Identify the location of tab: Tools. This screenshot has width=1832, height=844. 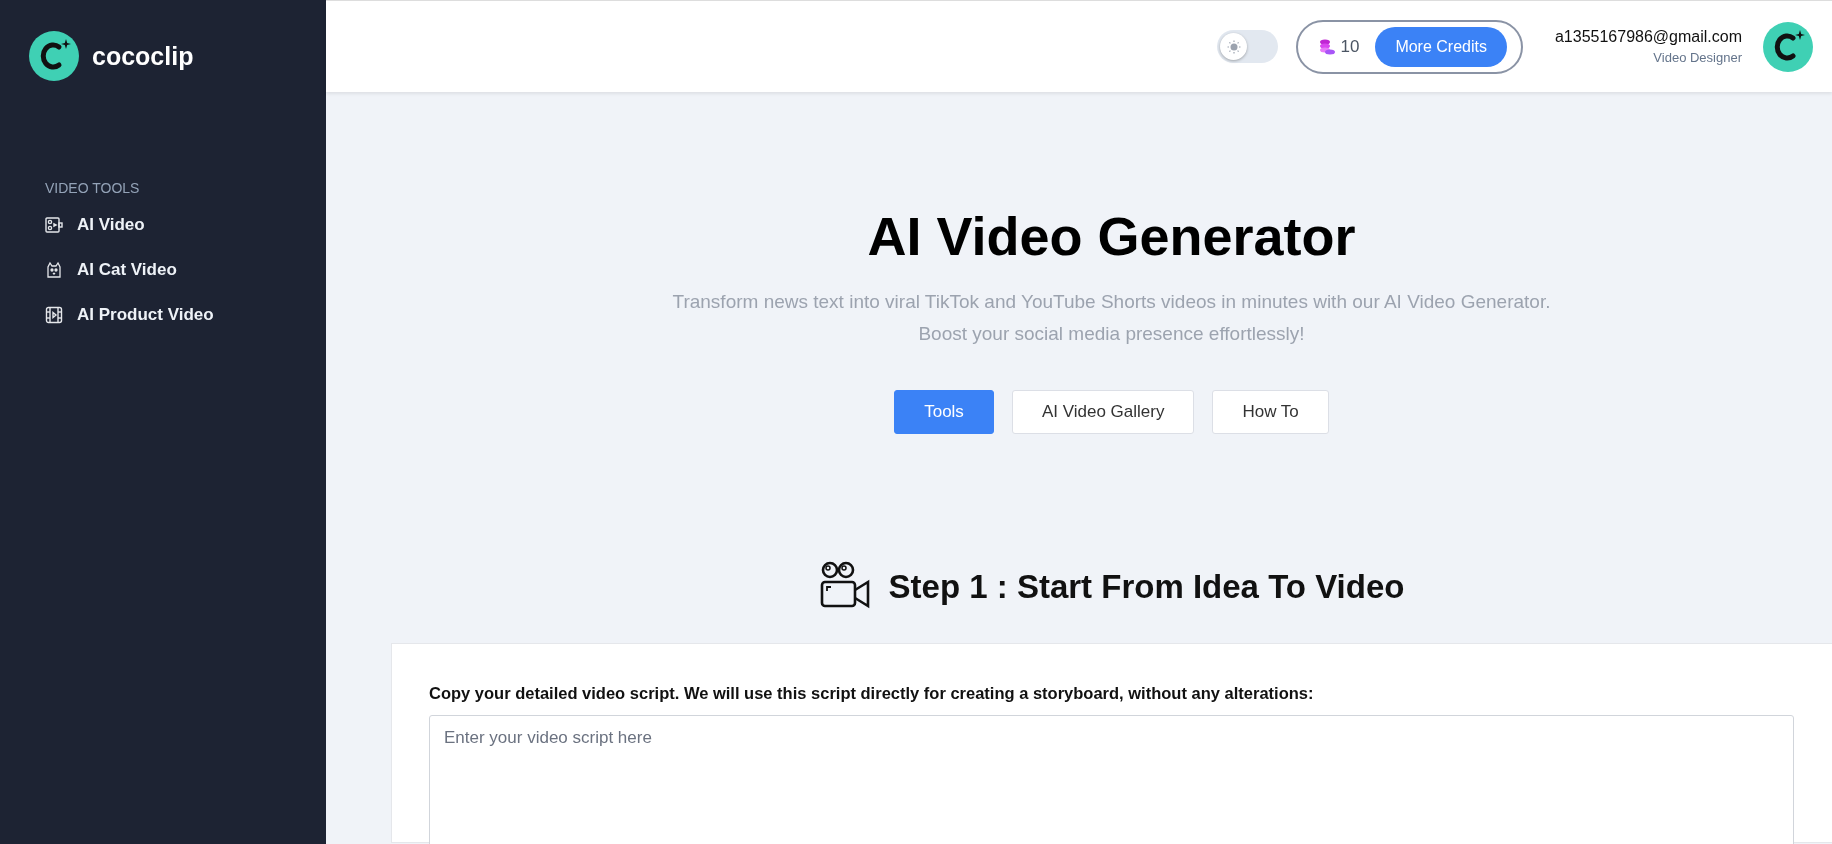
(944, 412).